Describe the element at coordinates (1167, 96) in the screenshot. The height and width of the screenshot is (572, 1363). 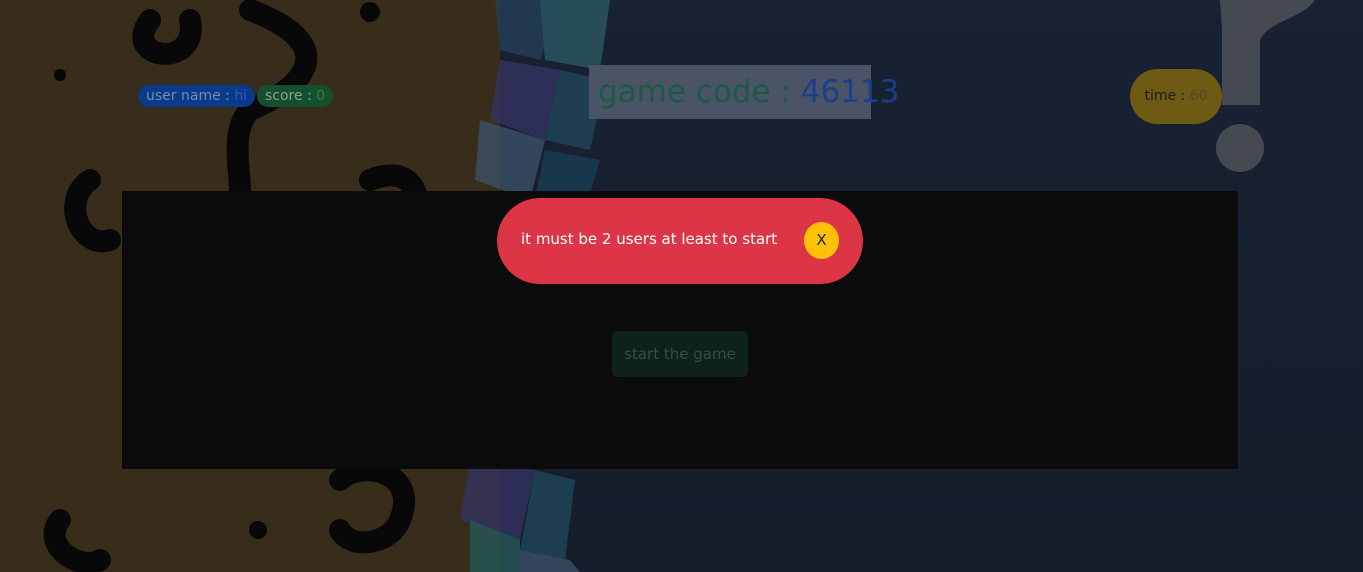
I see `time-label: time :` at that location.